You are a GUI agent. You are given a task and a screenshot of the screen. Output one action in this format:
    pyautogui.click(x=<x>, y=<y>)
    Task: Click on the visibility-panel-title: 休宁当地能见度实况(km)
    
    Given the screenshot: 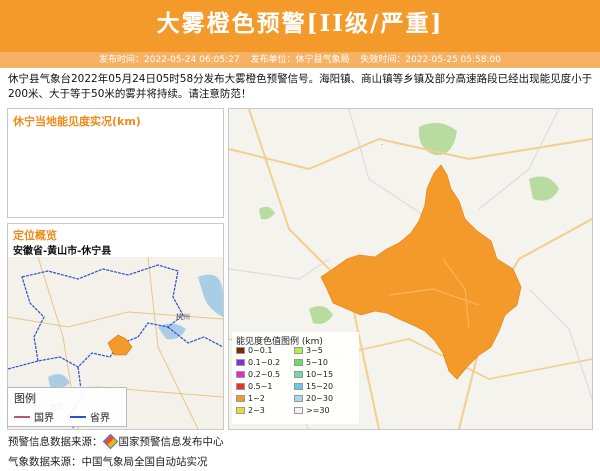 What is the action you would take?
    pyautogui.click(x=77, y=121)
    